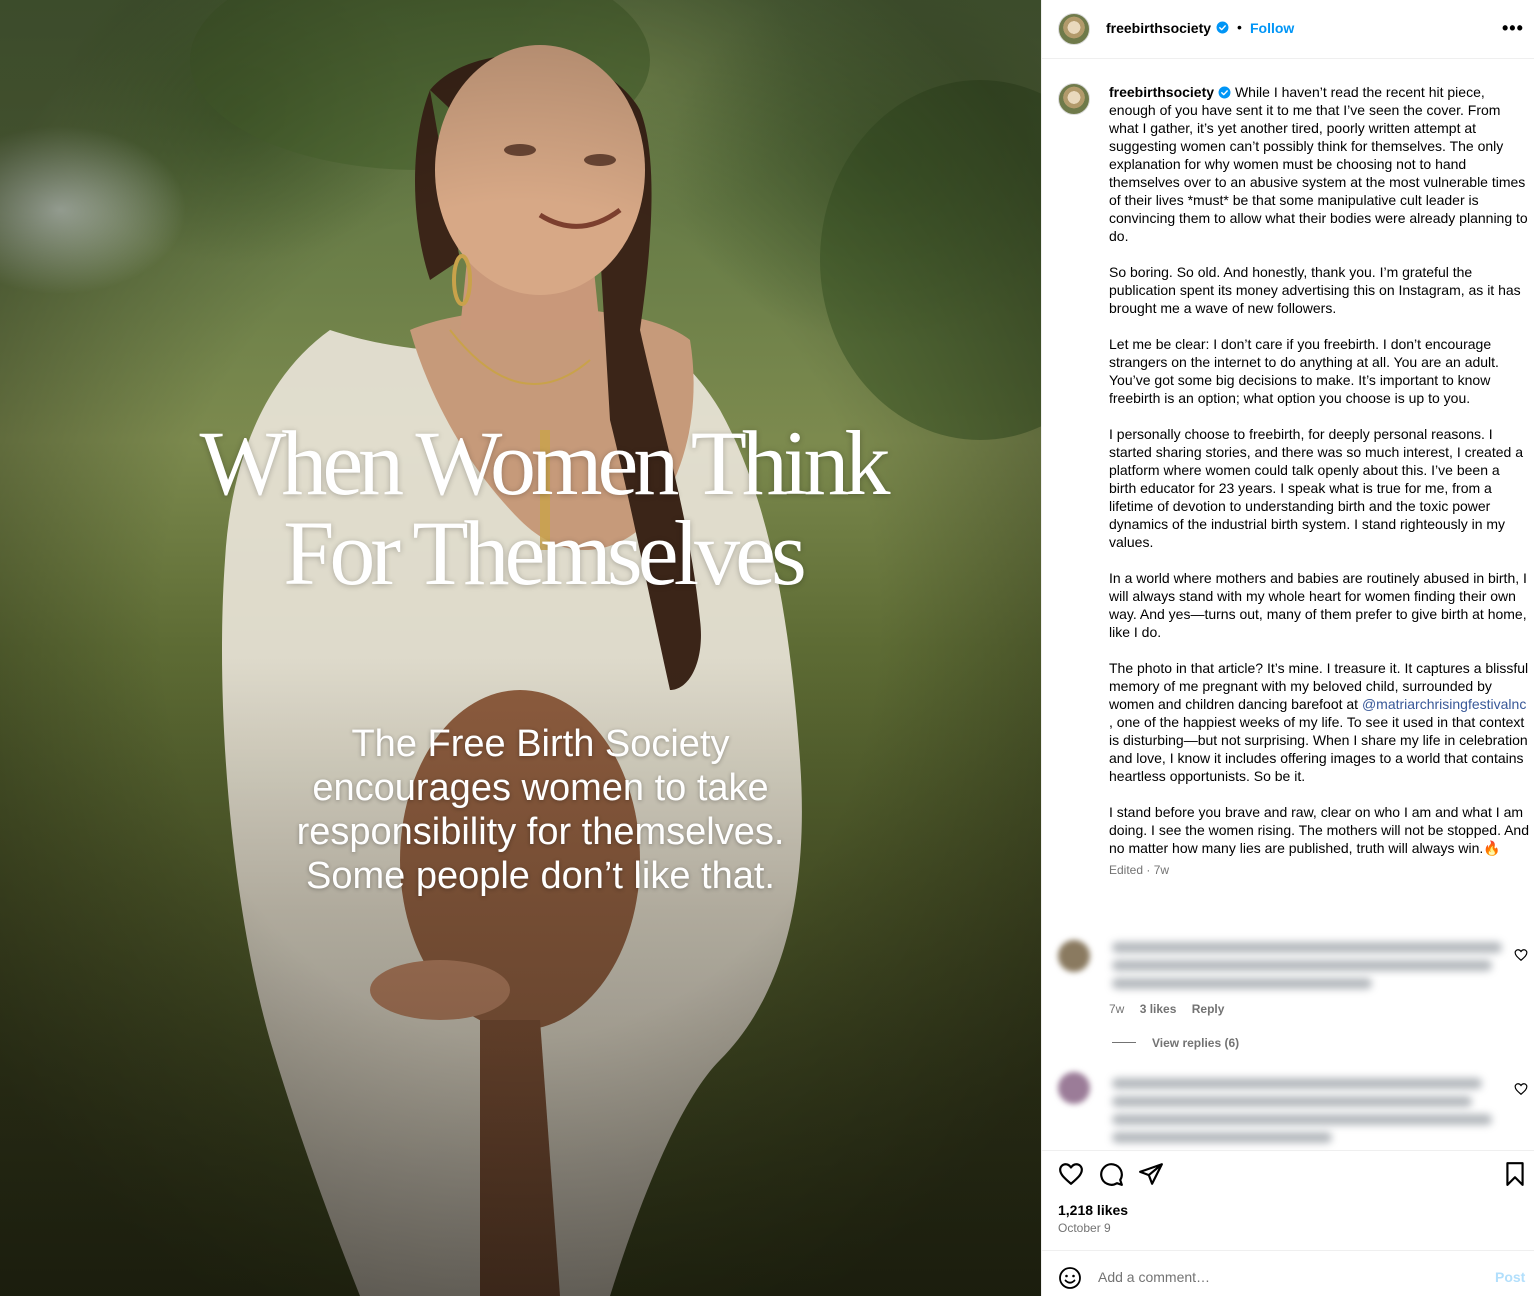  I want to click on author-avatar, so click(1074, 29).